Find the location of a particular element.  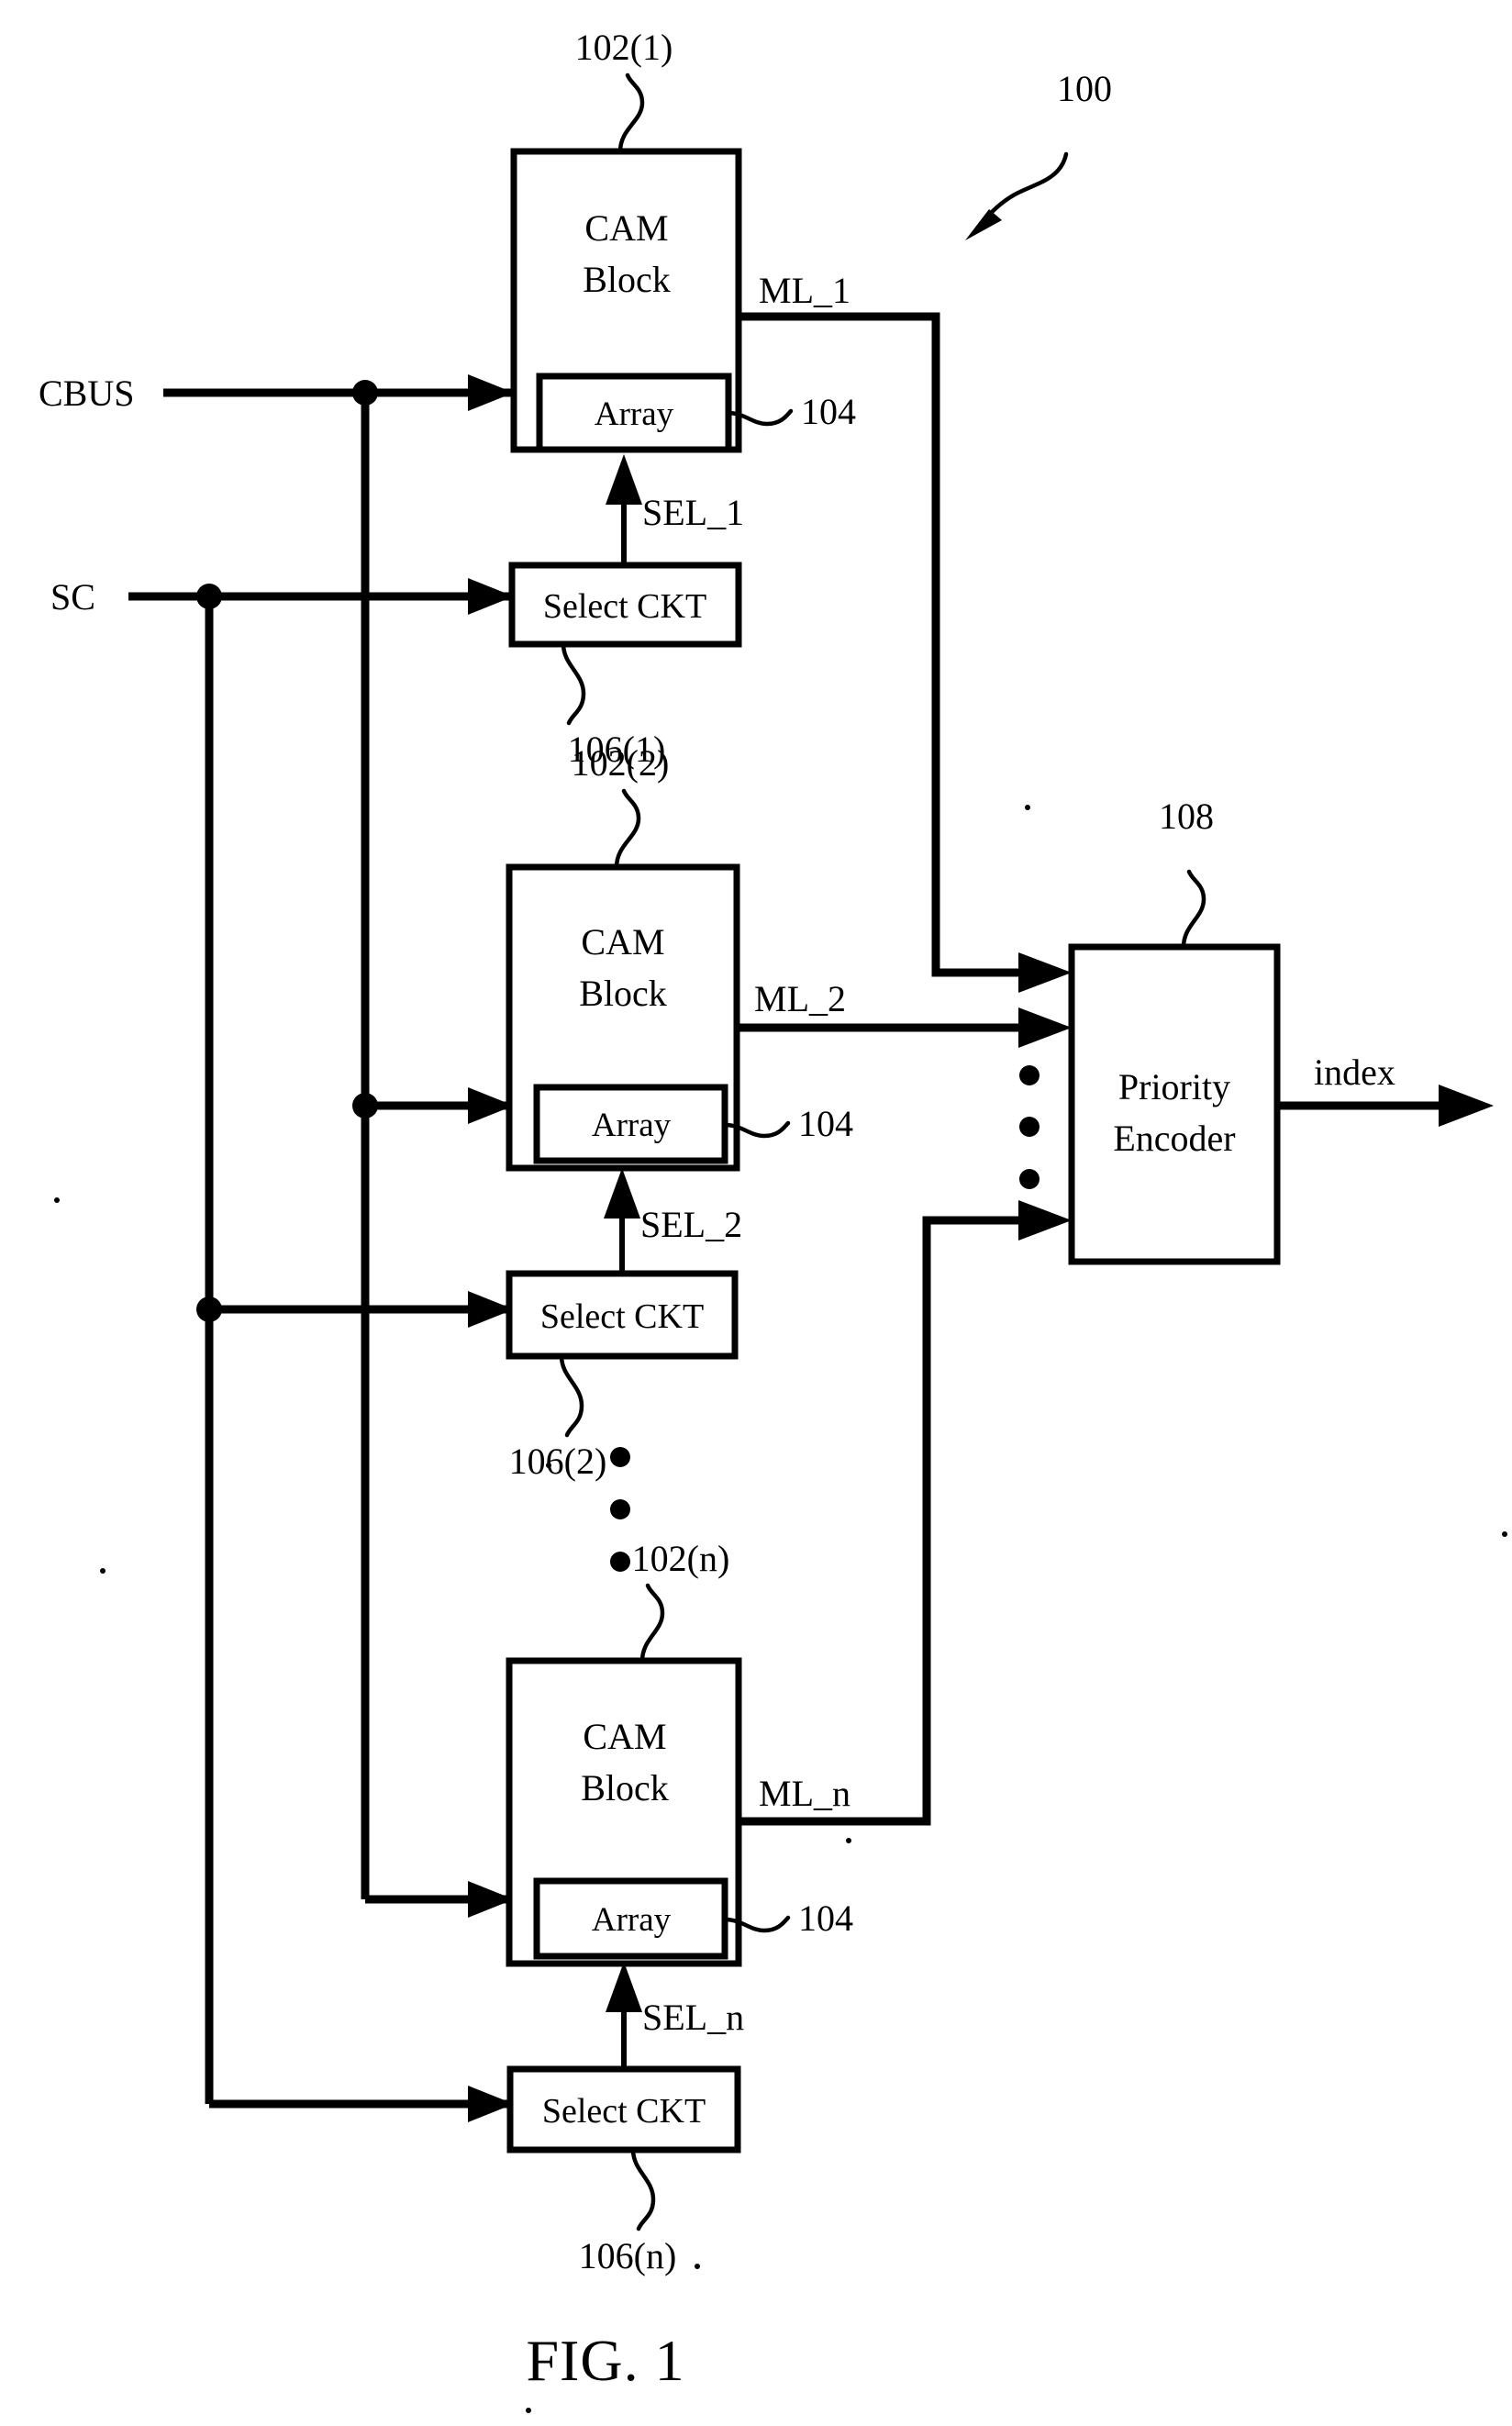

match-line-1-wire is located at coordinates (906, 652).